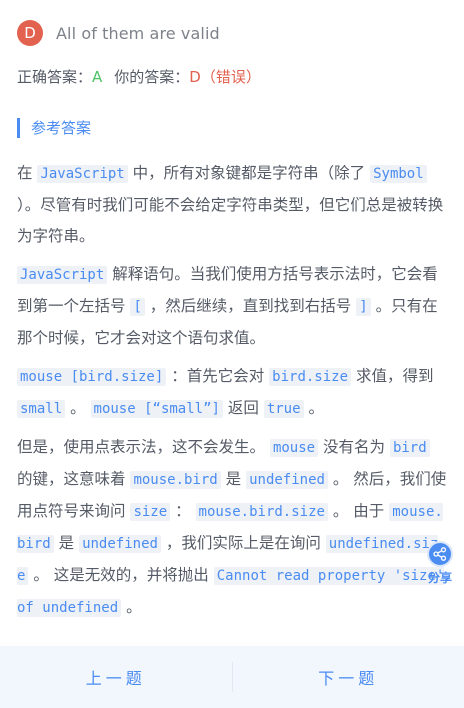 The image size is (464, 708). What do you see at coordinates (138, 33) in the screenshot?
I see `option-text: All of them are valid` at bounding box center [138, 33].